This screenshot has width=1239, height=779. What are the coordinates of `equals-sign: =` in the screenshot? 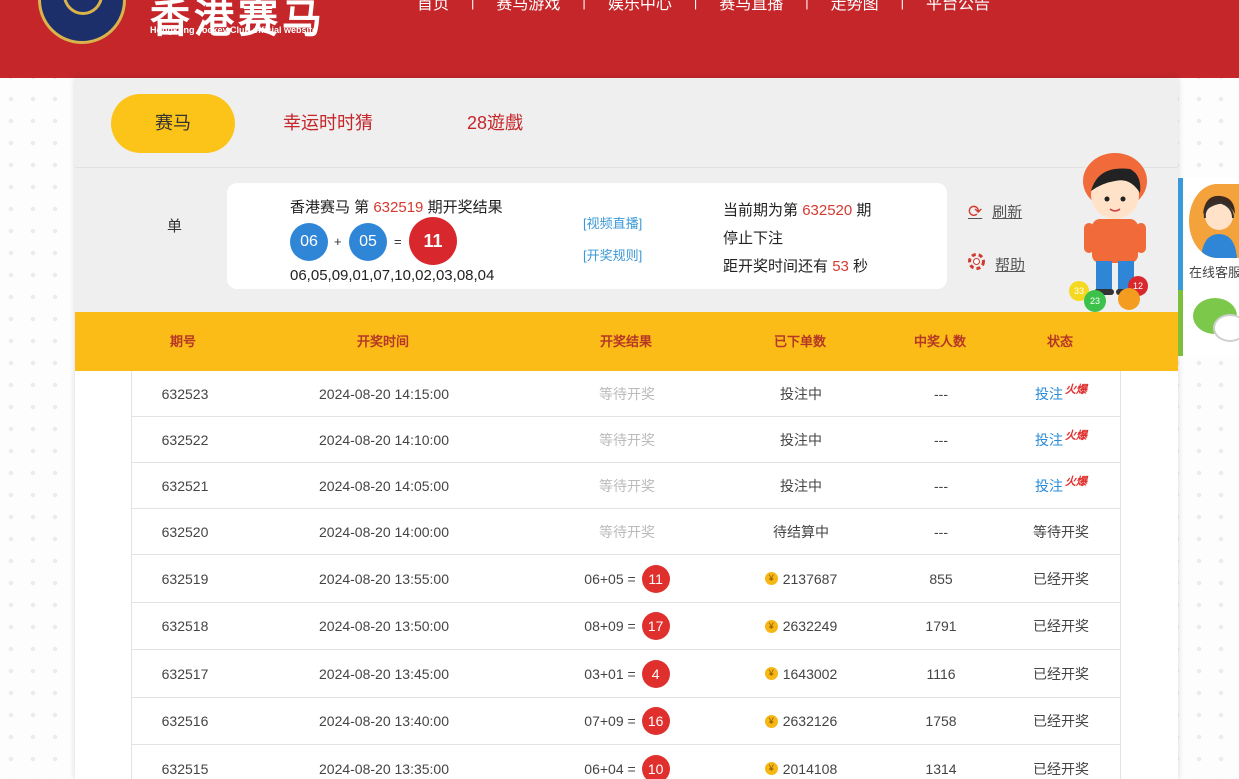 It's located at (398, 241).